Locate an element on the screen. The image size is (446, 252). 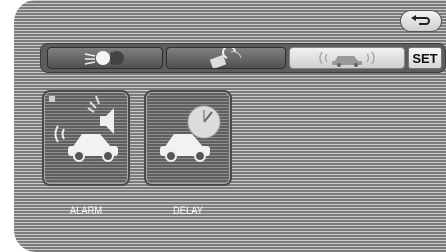
door-lock-icon is located at coordinates (225, 58).